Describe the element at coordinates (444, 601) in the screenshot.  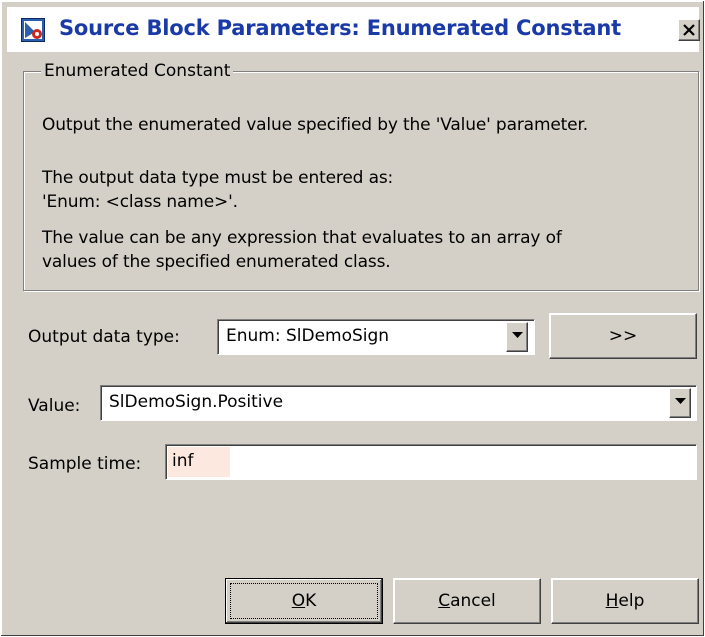
I see `cancel-button-mnemonic: C` at that location.